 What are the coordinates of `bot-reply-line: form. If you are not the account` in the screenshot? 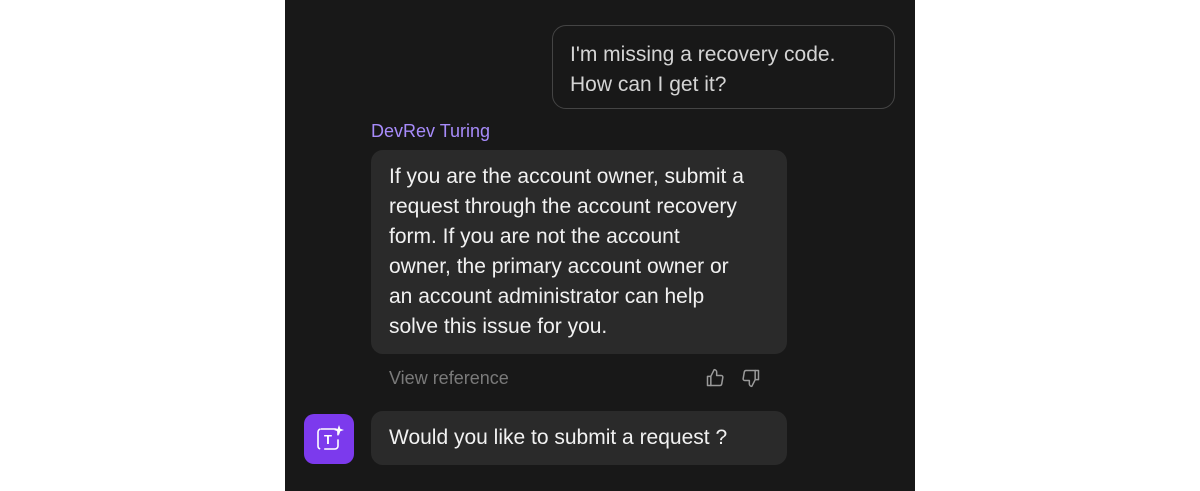 It's located at (534, 236).